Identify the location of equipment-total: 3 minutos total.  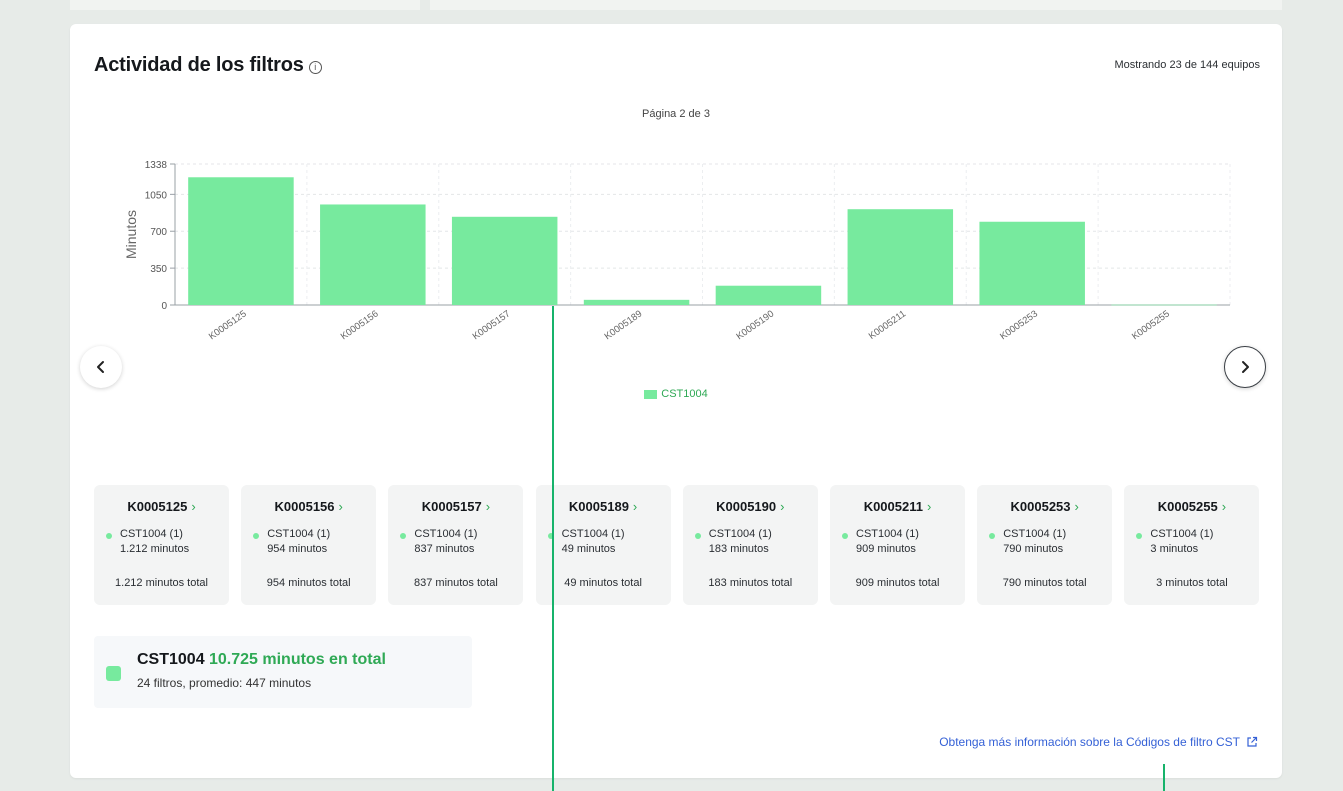
(1192, 583).